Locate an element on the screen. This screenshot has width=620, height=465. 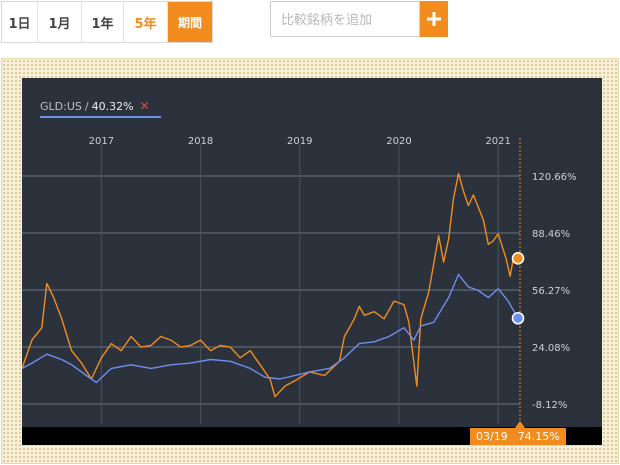
x-tick-label: 2019 is located at coordinates (299, 141).